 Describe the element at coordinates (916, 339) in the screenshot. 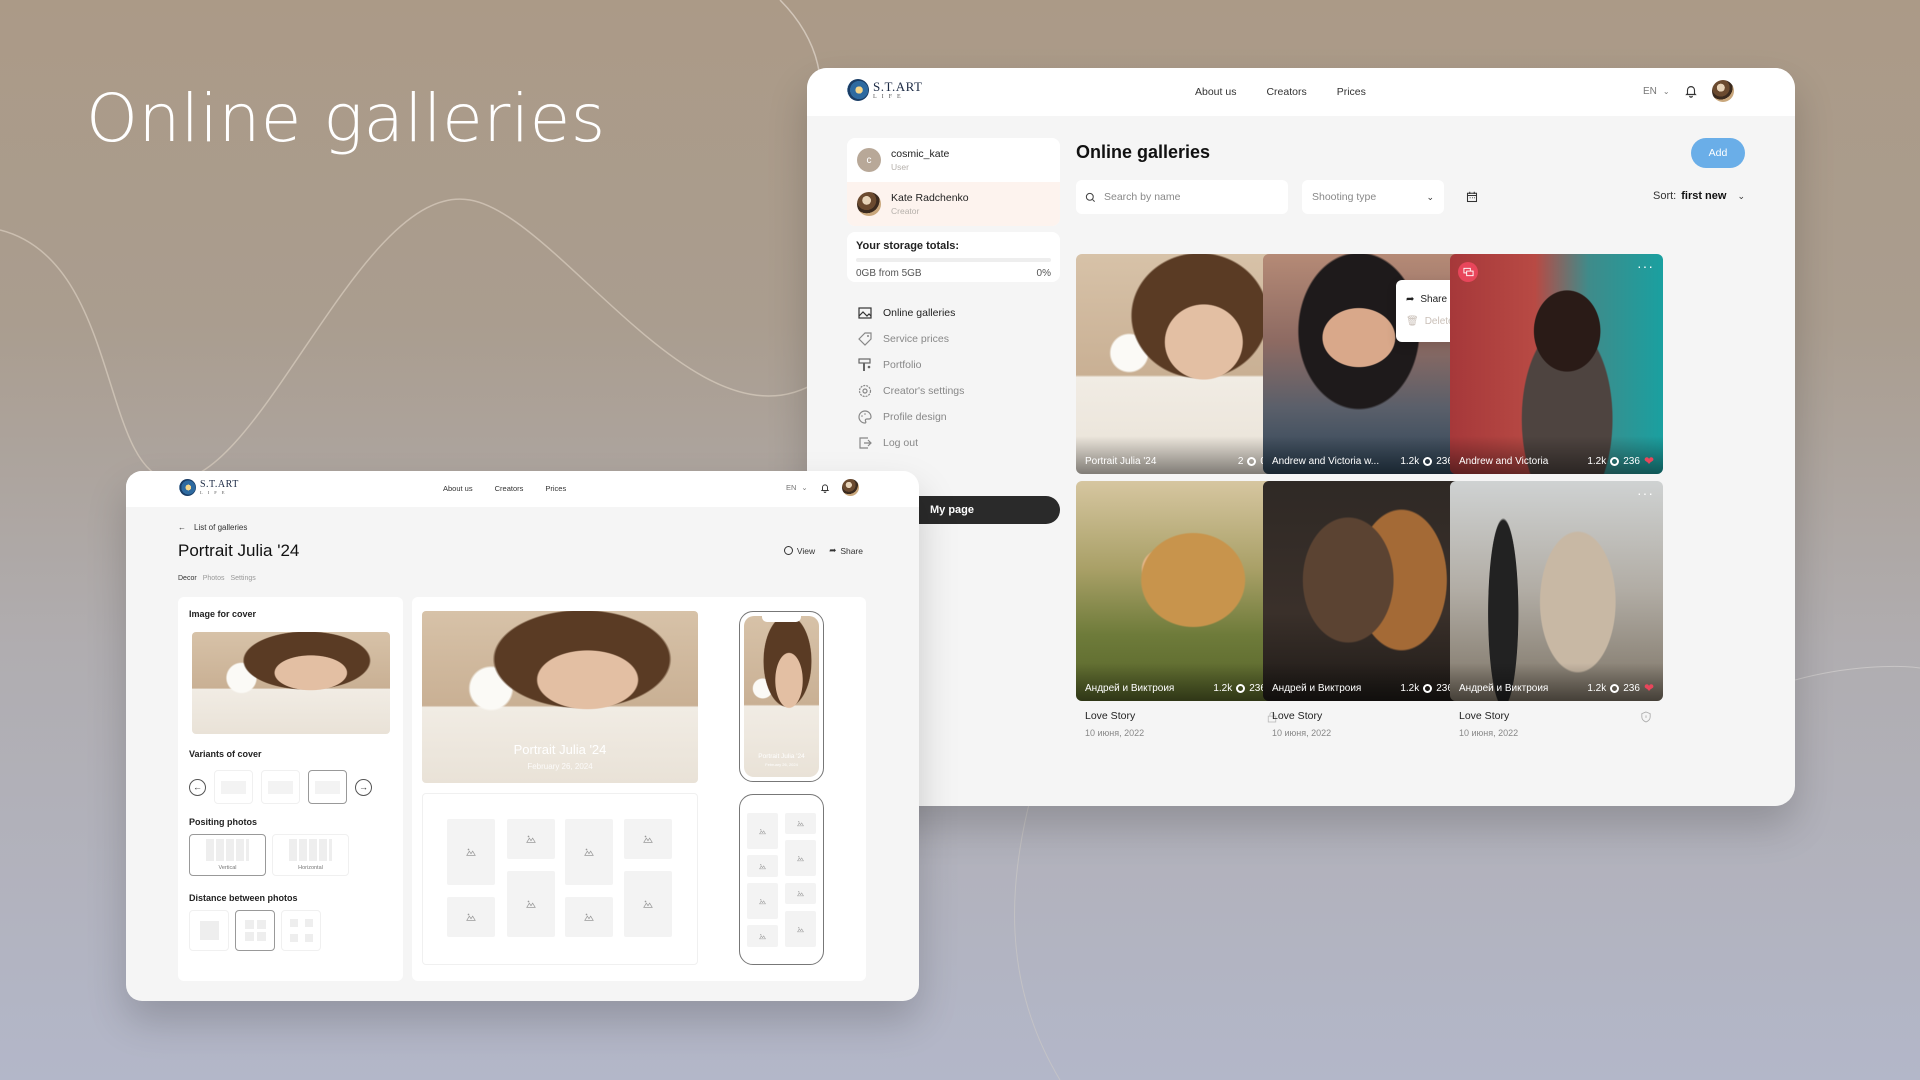

I see `sidebar-item-label: Service prices` at that location.